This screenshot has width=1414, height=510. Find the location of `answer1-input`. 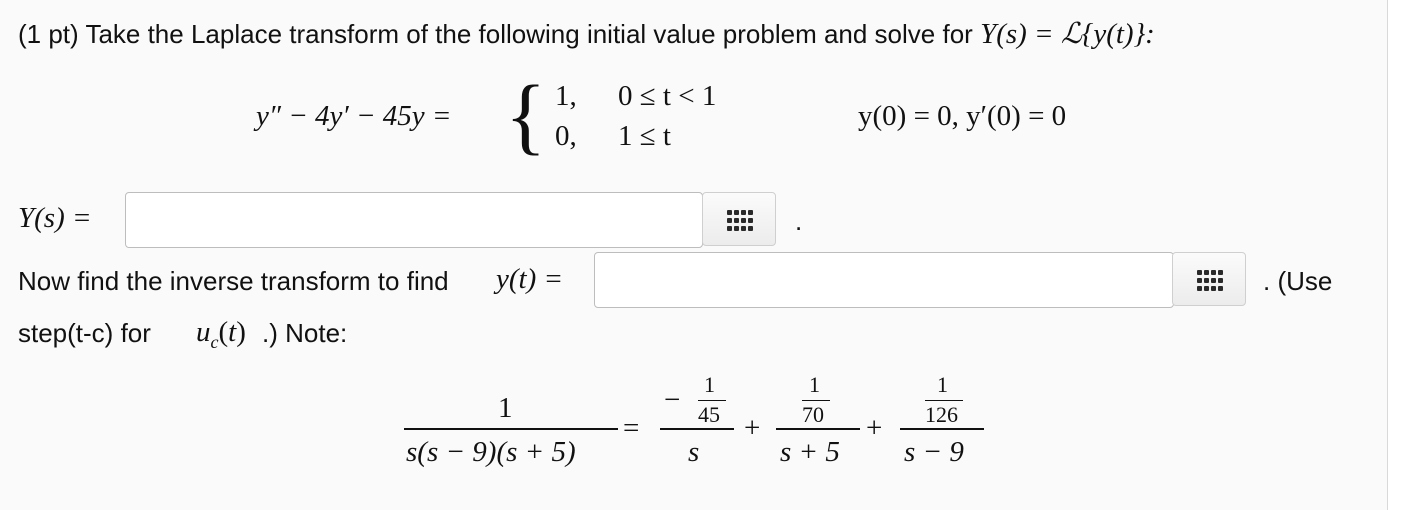

answer1-input is located at coordinates (414, 220).